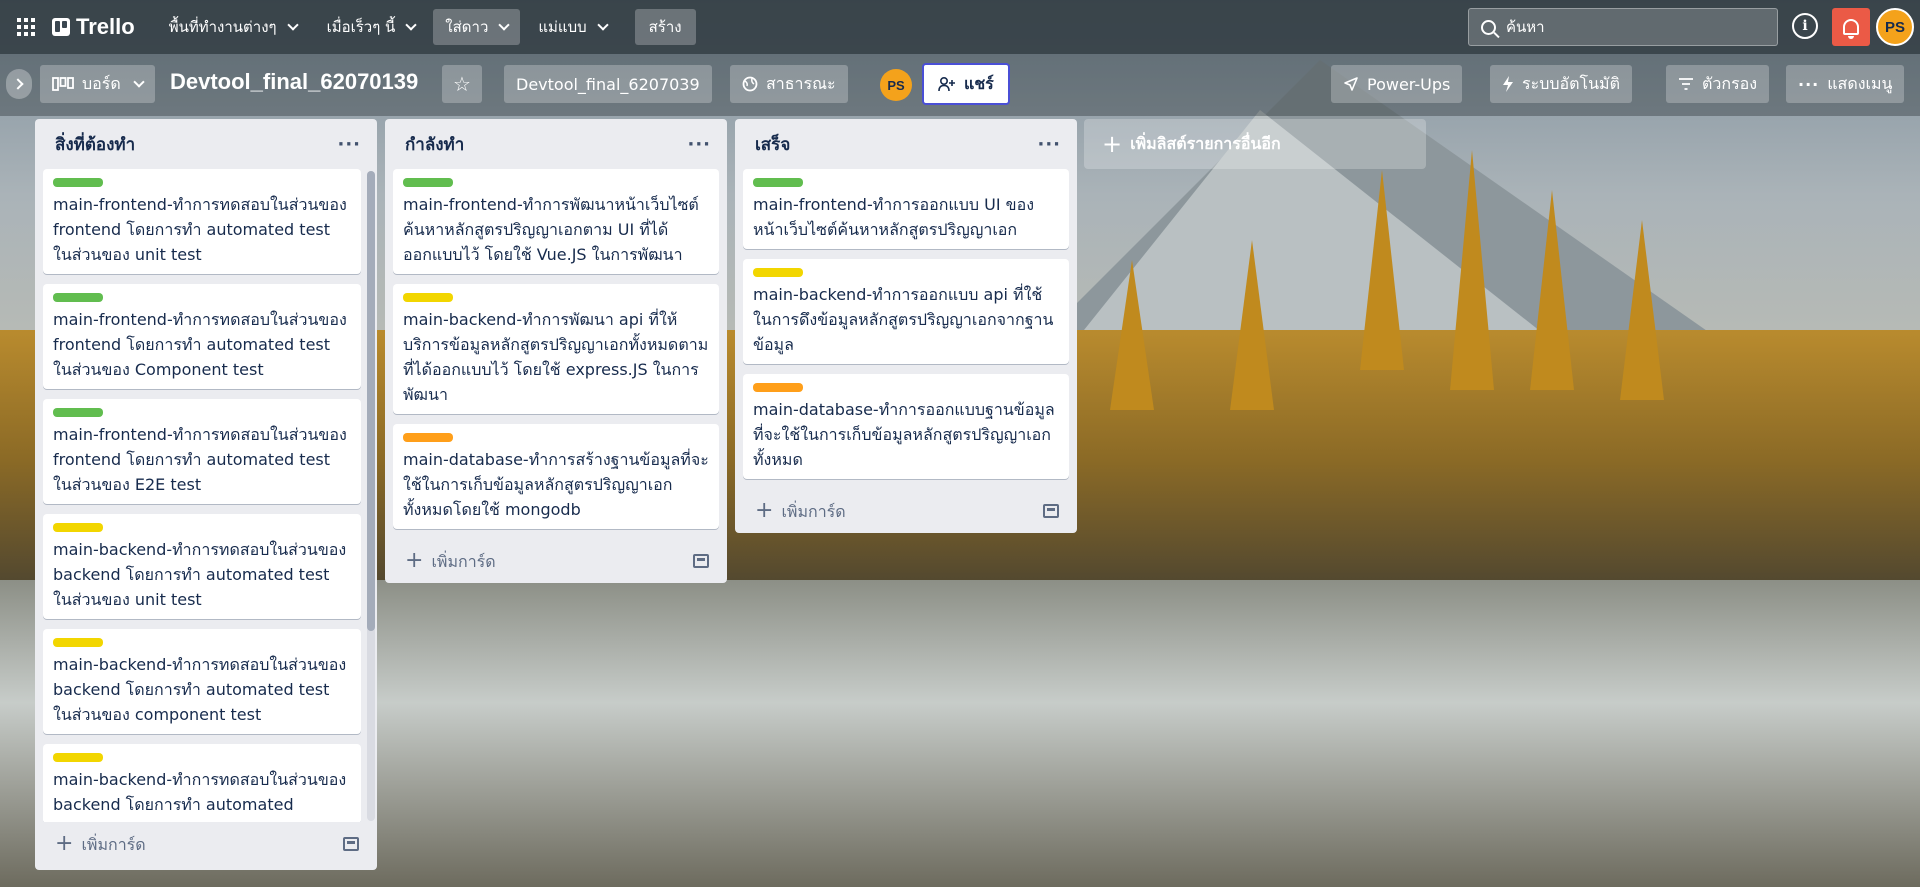 The width and height of the screenshot is (1920, 887). I want to click on show-menu-button: ··· แสดงเมนู, so click(1845, 84).